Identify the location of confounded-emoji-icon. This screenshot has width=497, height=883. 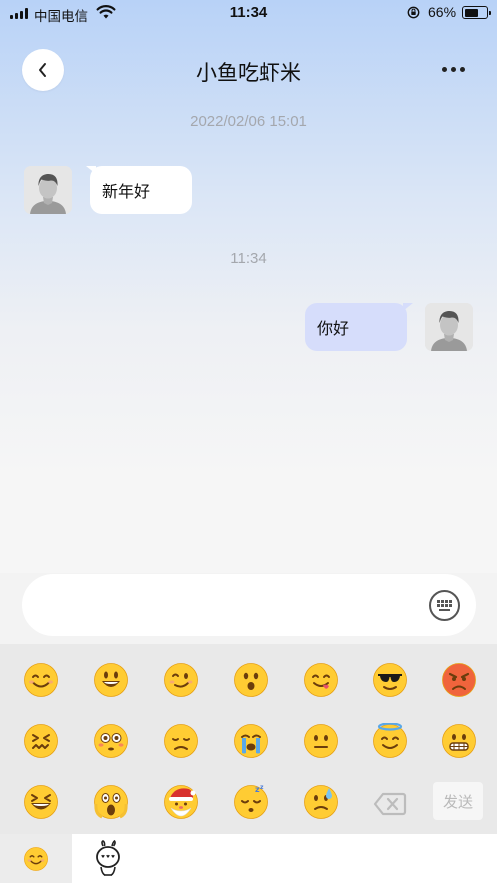
(41, 741).